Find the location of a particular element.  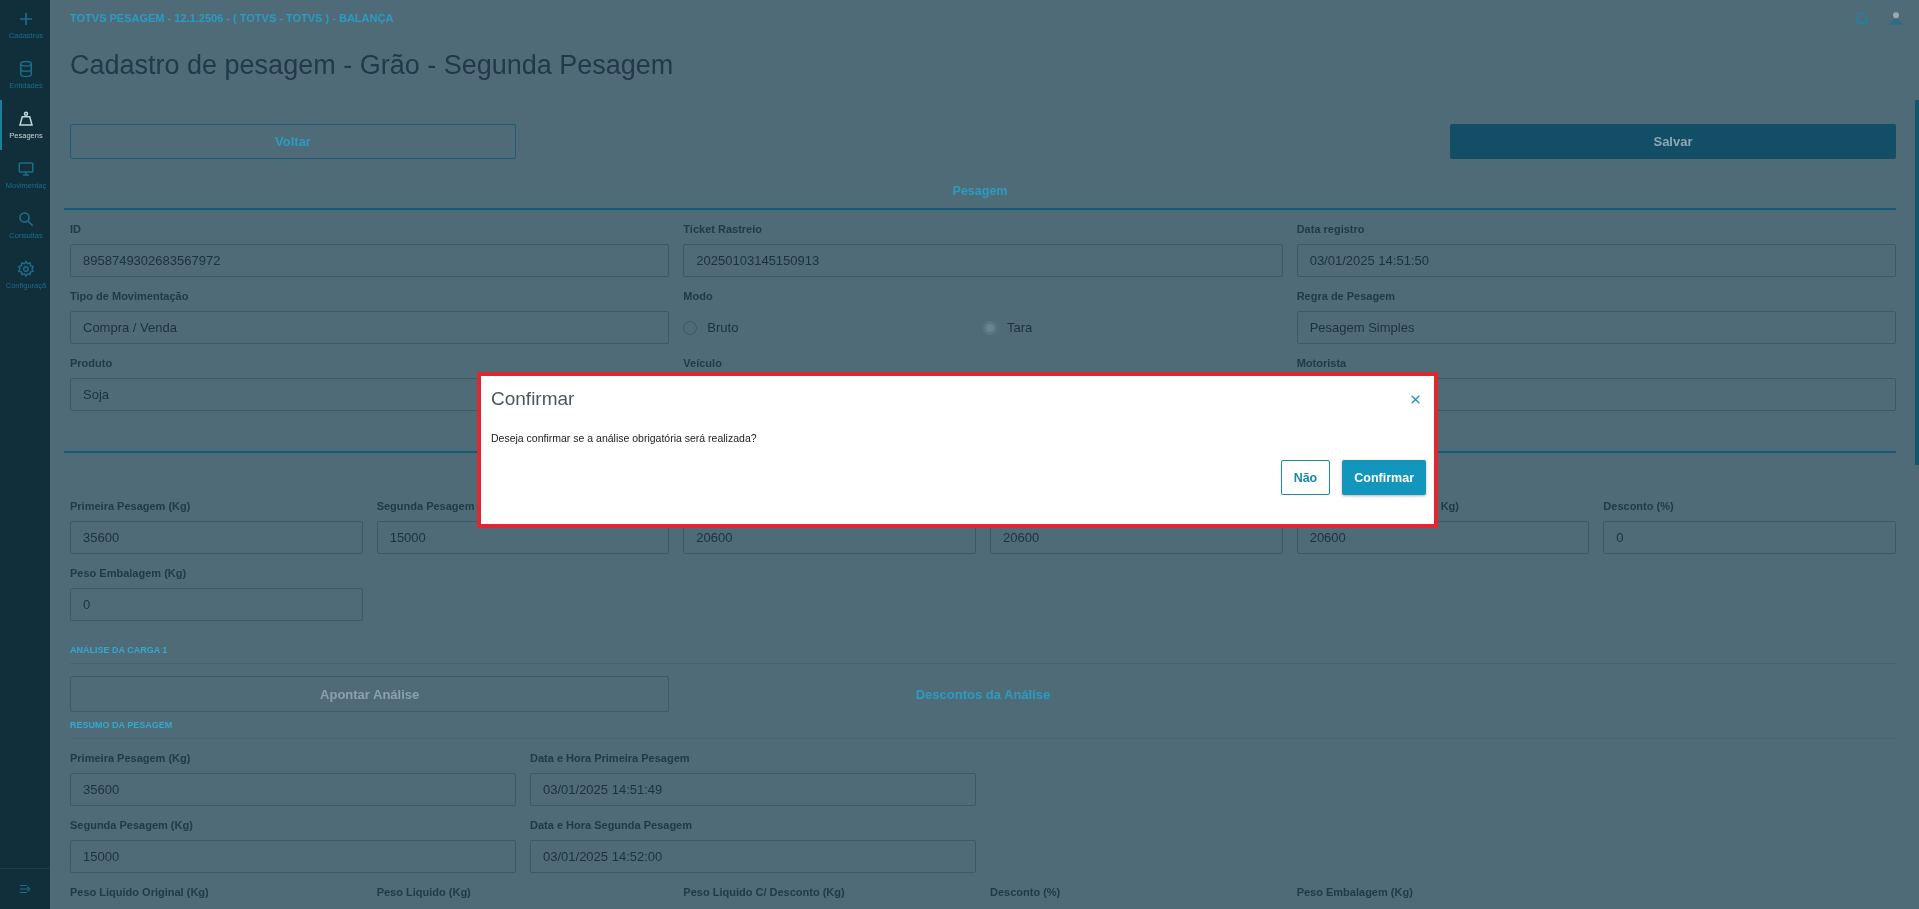

user-button is located at coordinates (1896, 18).